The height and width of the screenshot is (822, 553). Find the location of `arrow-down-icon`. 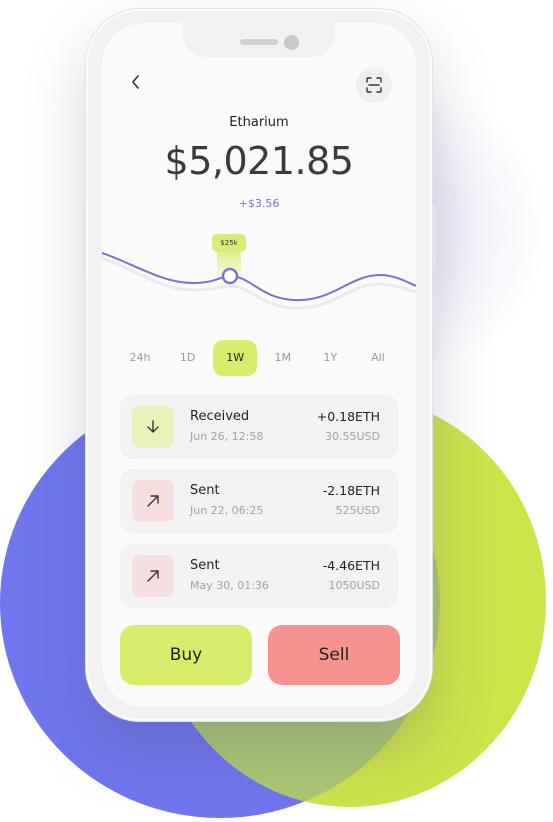

arrow-down-icon is located at coordinates (153, 426).